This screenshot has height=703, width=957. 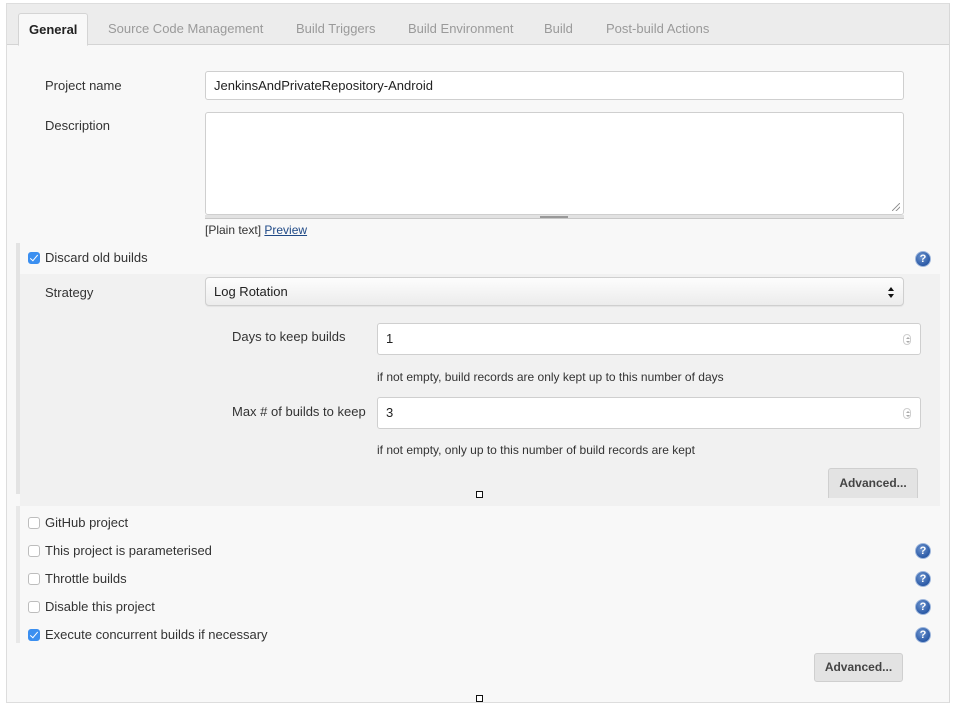 What do you see at coordinates (390, 338) in the screenshot?
I see `days-to-keep-value: 1` at bounding box center [390, 338].